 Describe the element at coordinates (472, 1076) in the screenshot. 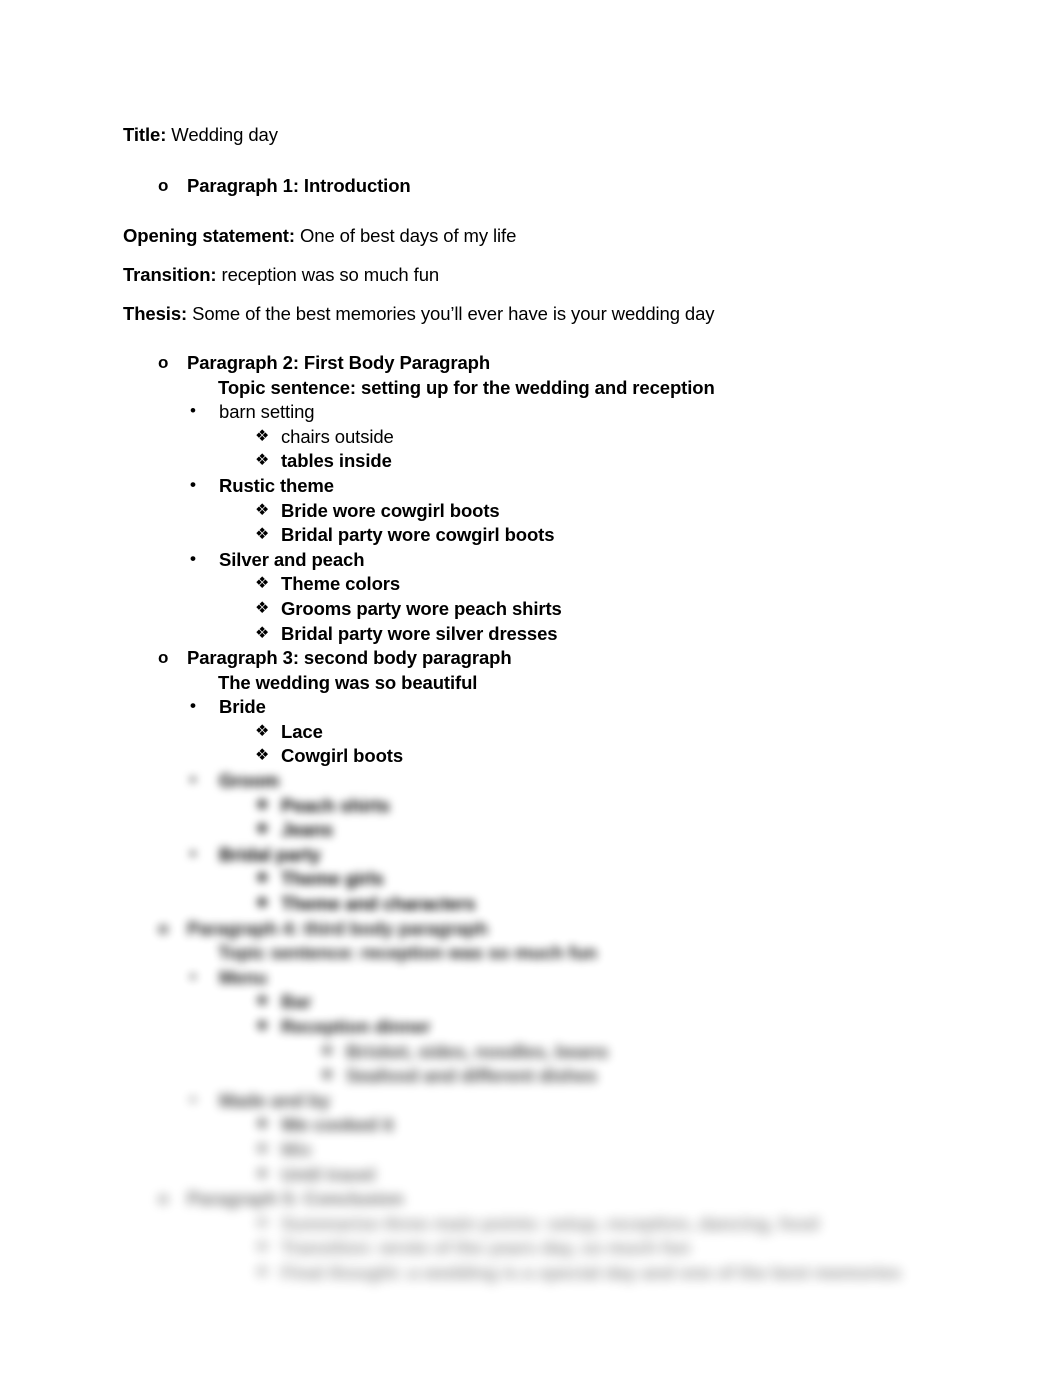

I see `outline-item-label: Seafood and different dishes` at that location.